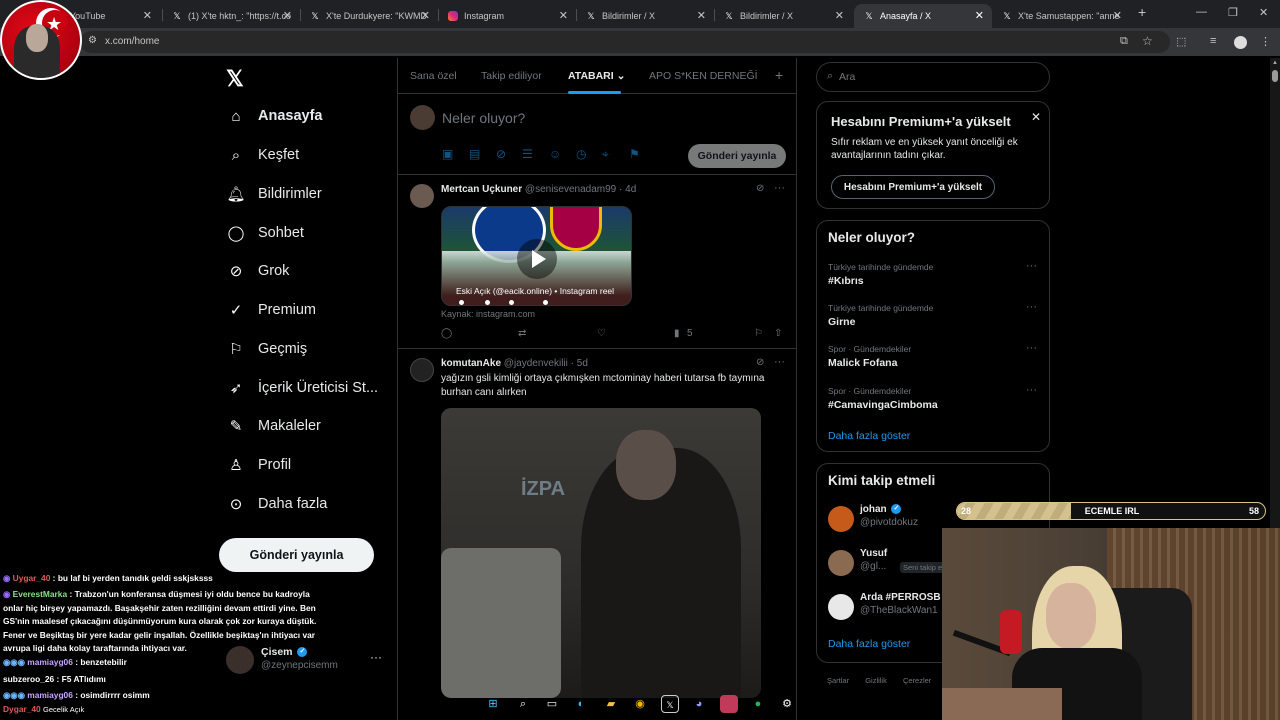 The height and width of the screenshot is (720, 1280). I want to click on footer-link-cookies: Çerezler, so click(917, 680).